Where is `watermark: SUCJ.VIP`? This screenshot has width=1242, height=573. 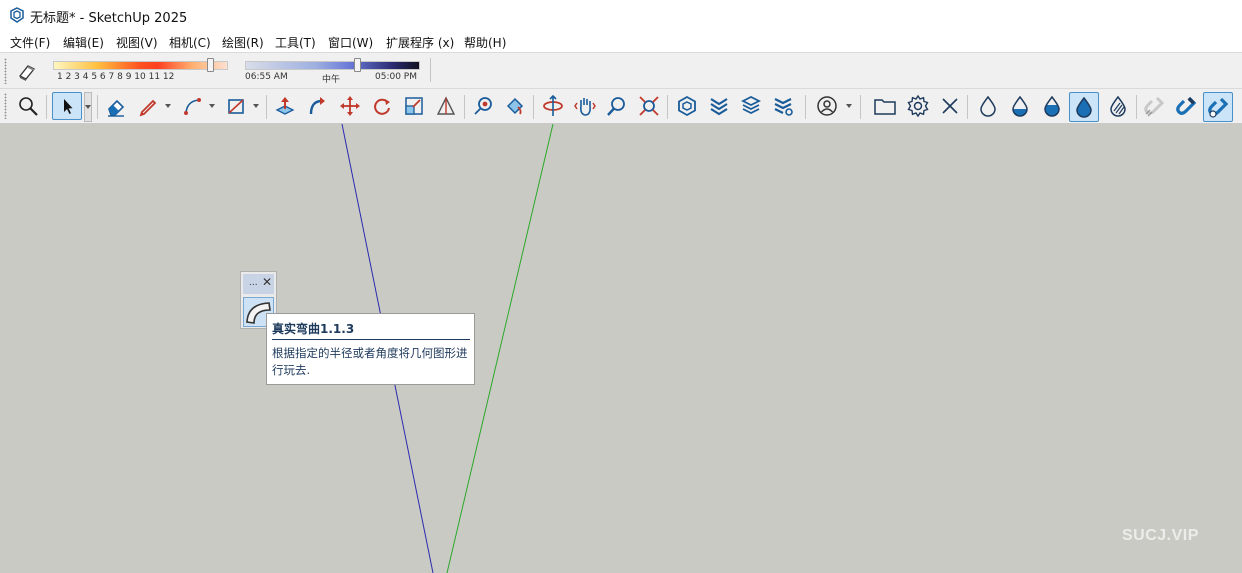
watermark: SUCJ.VIP is located at coordinates (1160, 535).